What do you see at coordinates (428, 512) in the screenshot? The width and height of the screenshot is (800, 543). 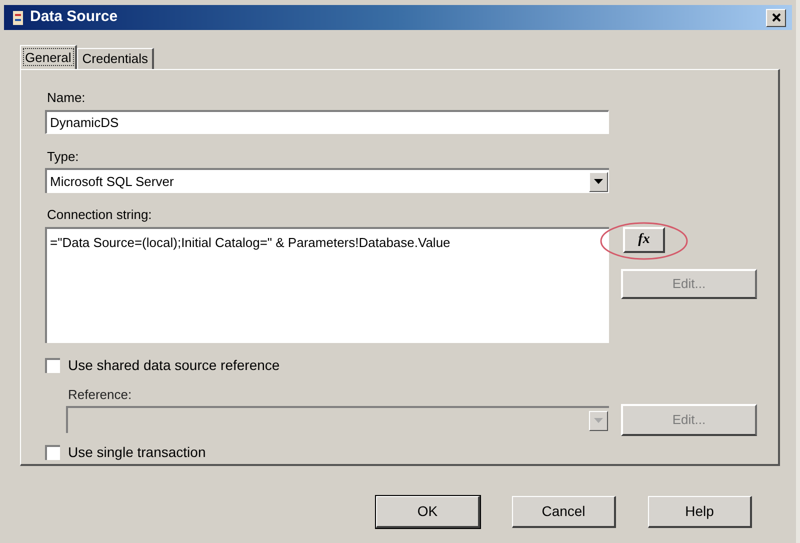 I see `dialog-button: OK` at bounding box center [428, 512].